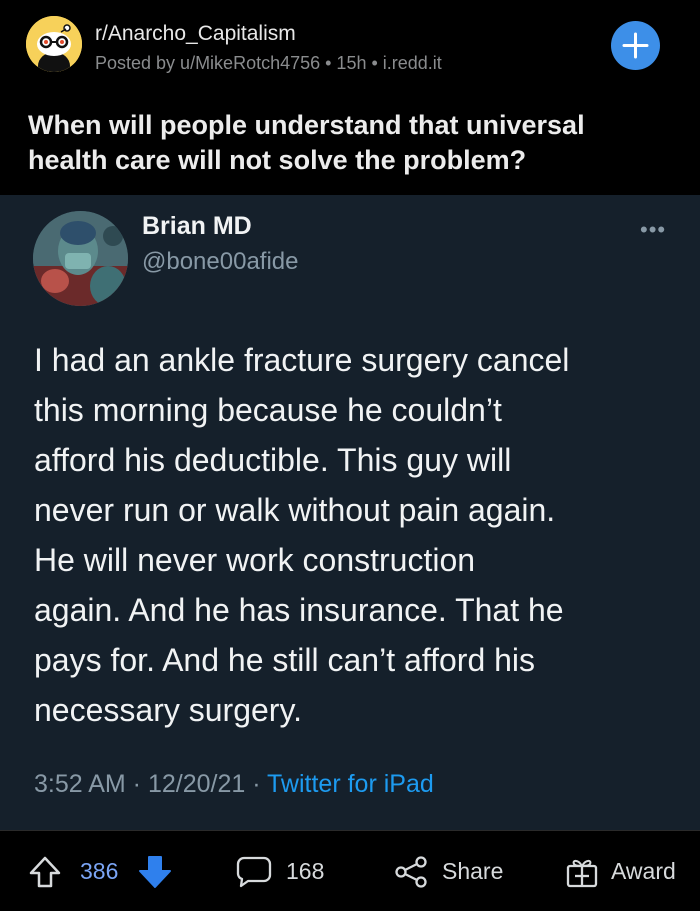 The width and height of the screenshot is (700, 911). I want to click on subreddit-avatar, so click(54, 44).